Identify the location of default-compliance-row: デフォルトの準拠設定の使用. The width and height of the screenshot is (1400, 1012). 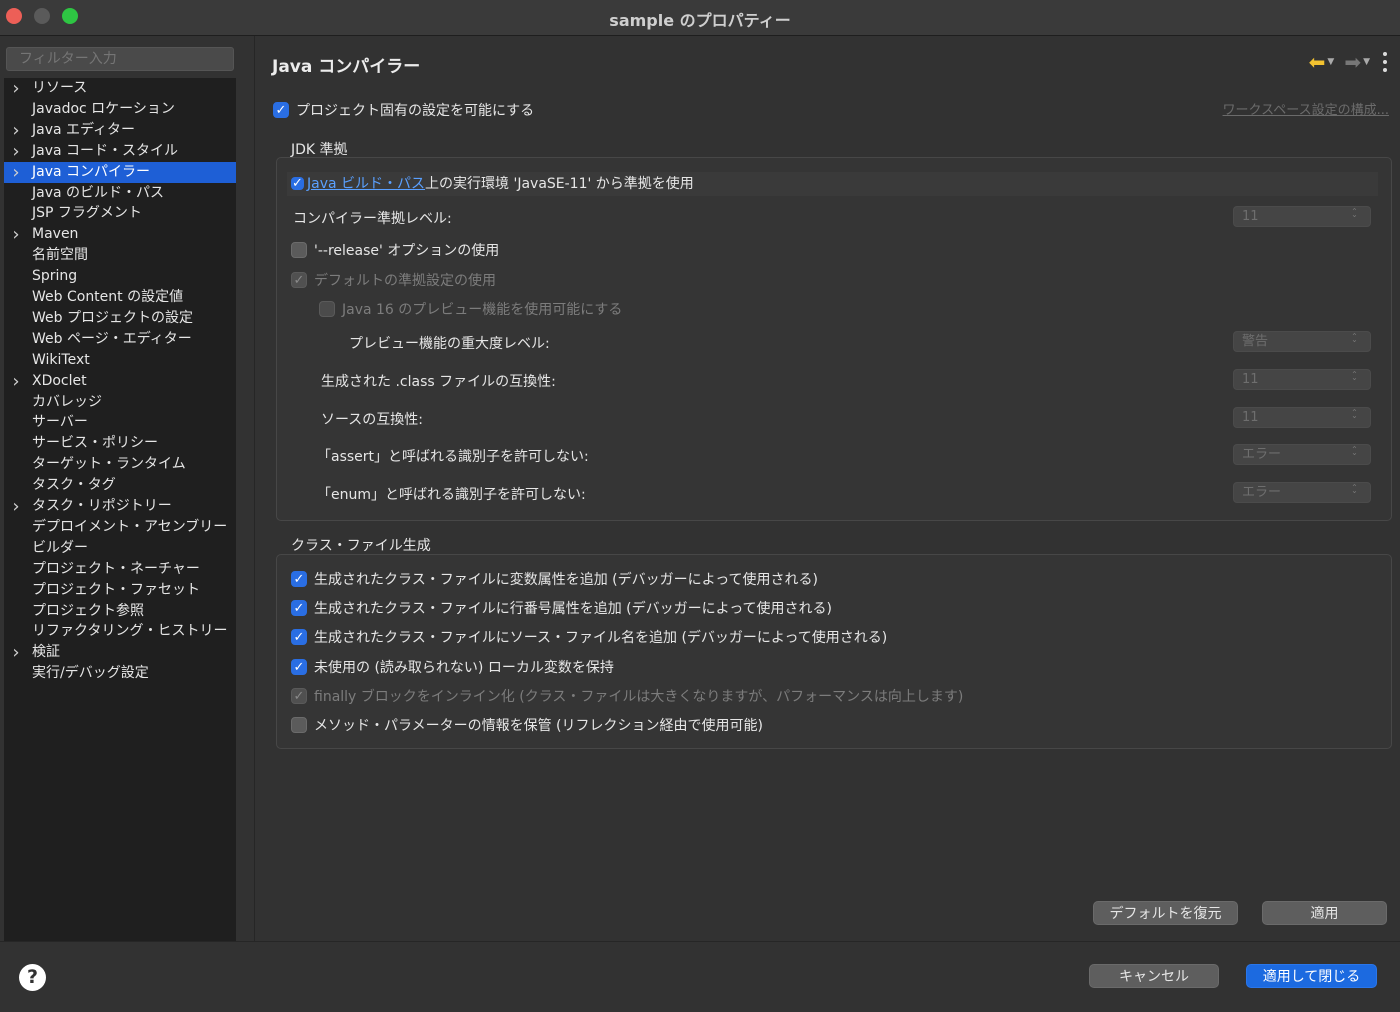
(393, 280).